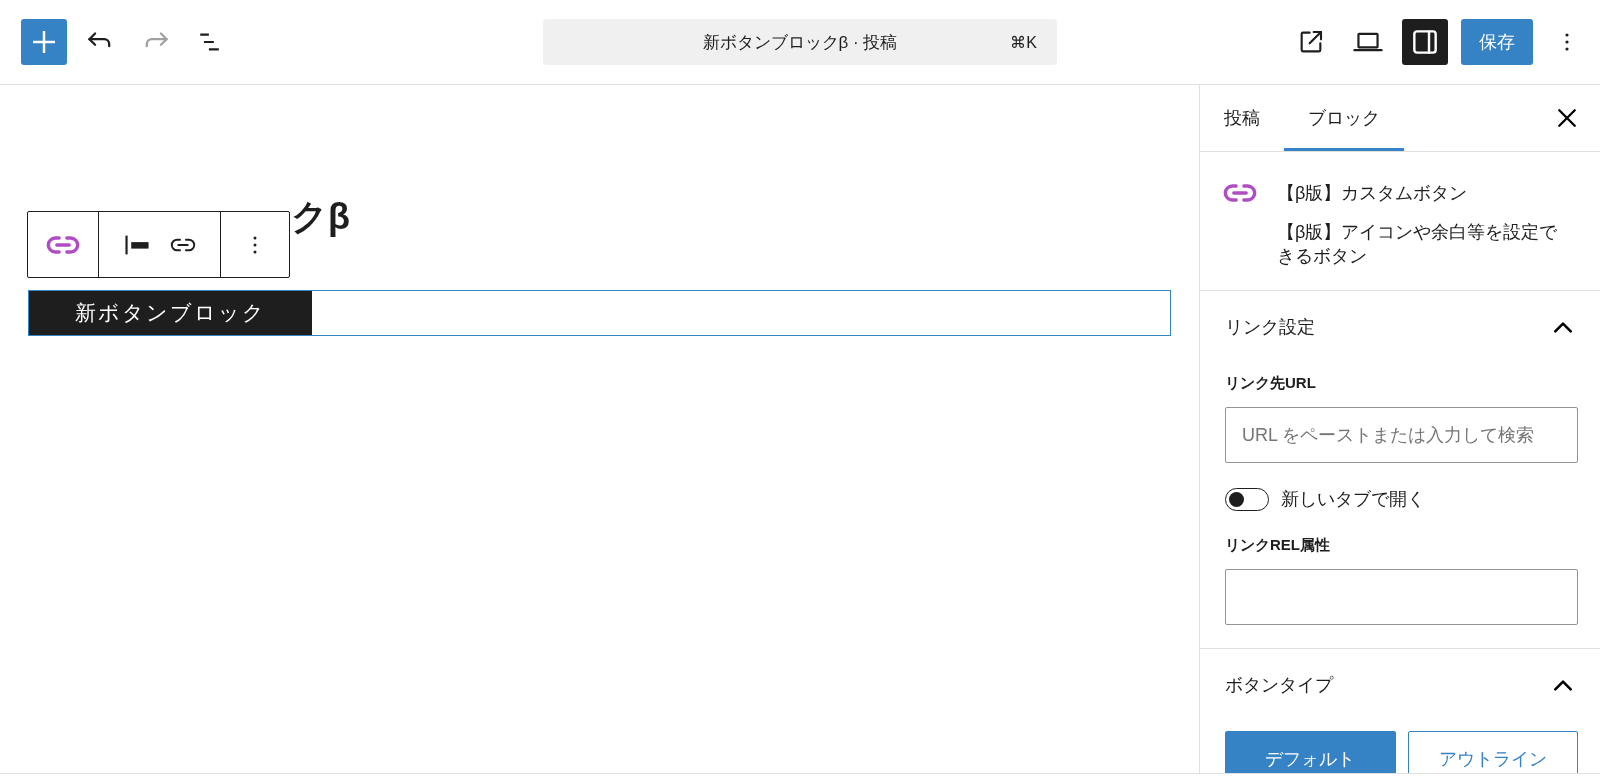 Image resolution: width=1600 pixels, height=778 pixels. What do you see at coordinates (1400, 685) in the screenshot?
I see `panel-header: ボタンタイプ` at bounding box center [1400, 685].